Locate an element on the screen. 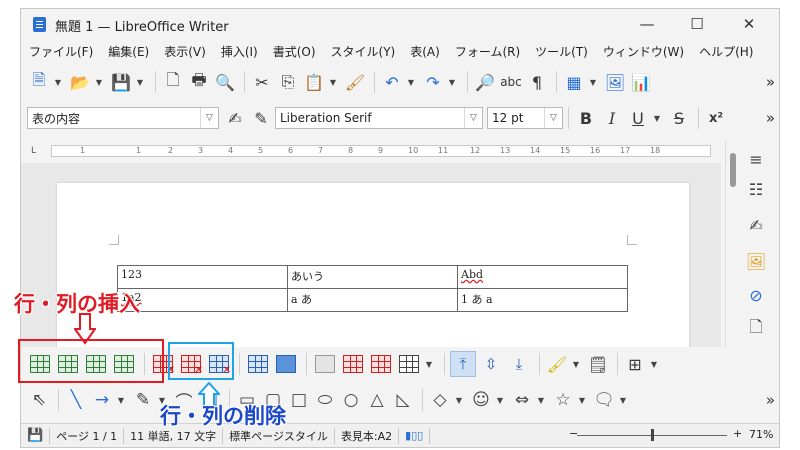  select-cell-icon is located at coordinates (258, 364).